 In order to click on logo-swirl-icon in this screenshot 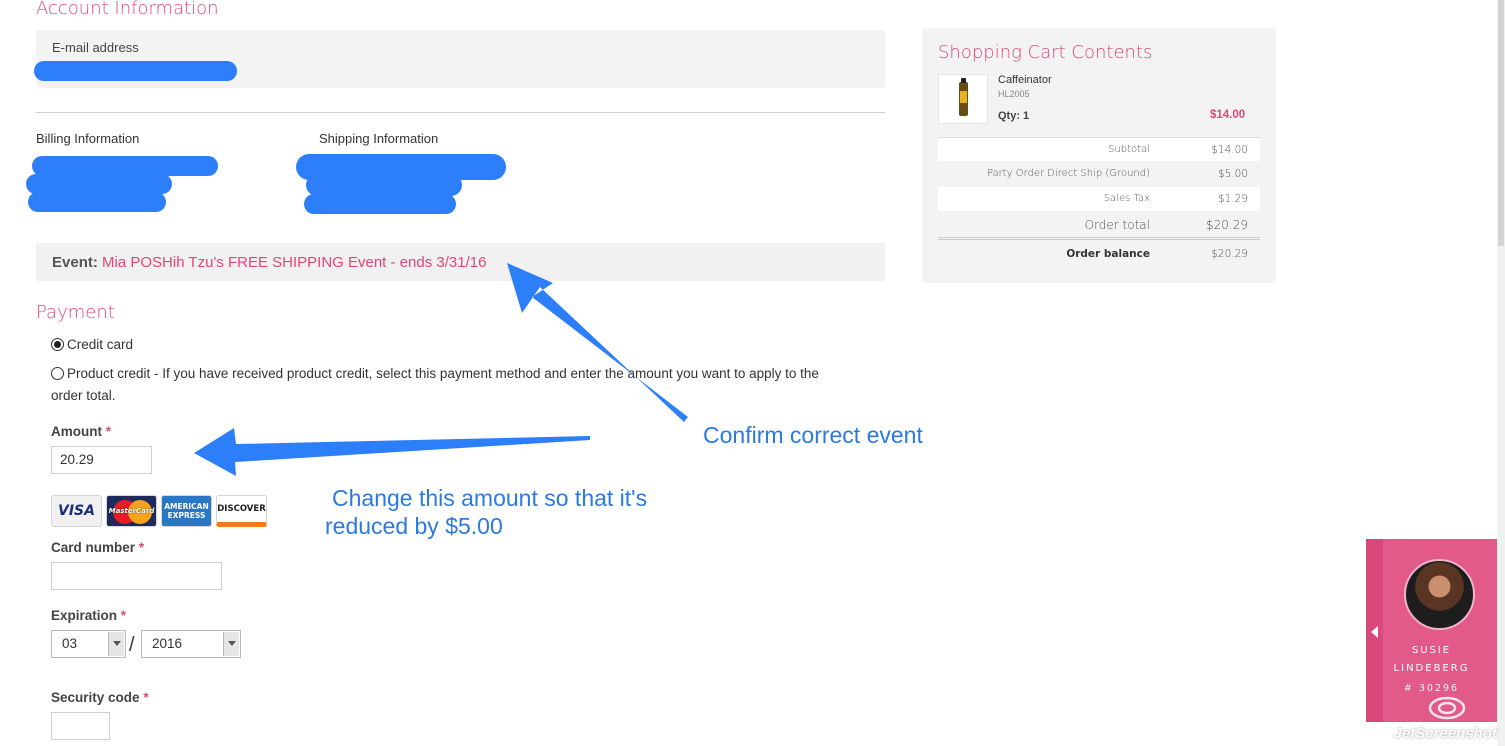, I will do `click(1447, 708)`.